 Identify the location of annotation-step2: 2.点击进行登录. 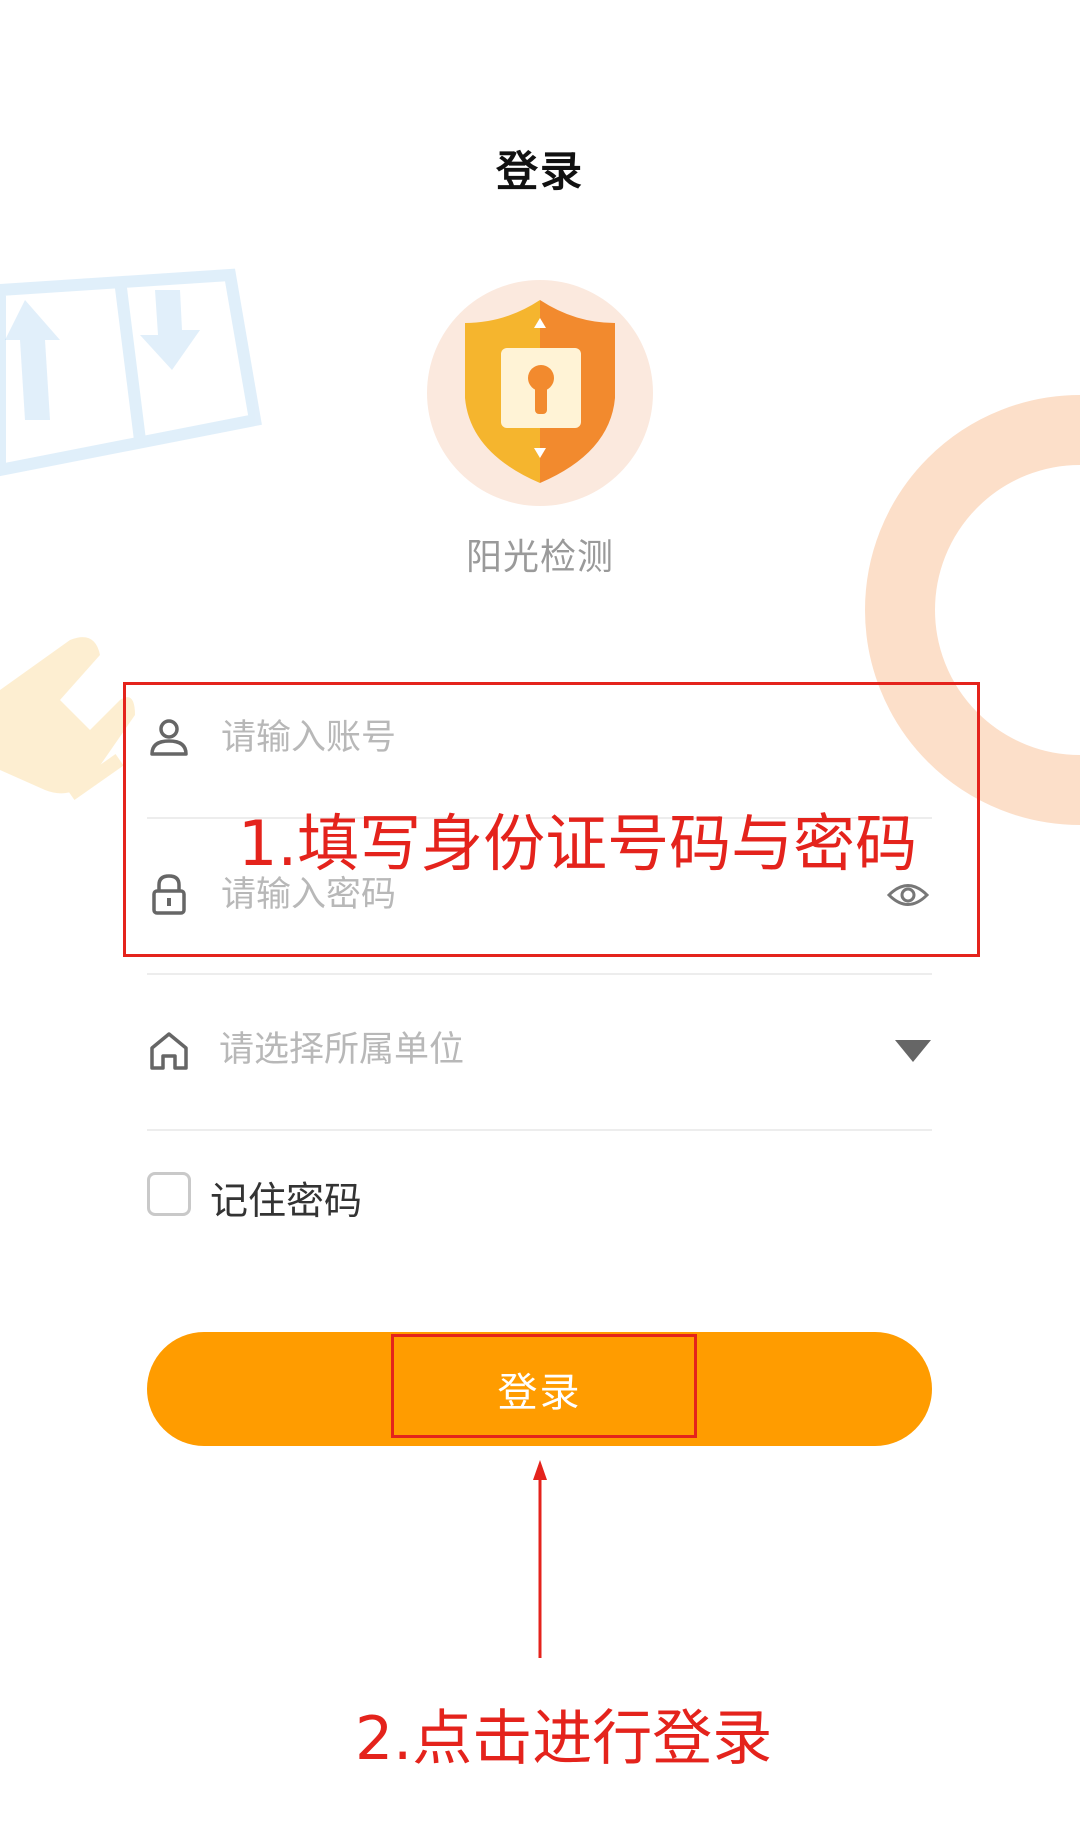
(564, 1739).